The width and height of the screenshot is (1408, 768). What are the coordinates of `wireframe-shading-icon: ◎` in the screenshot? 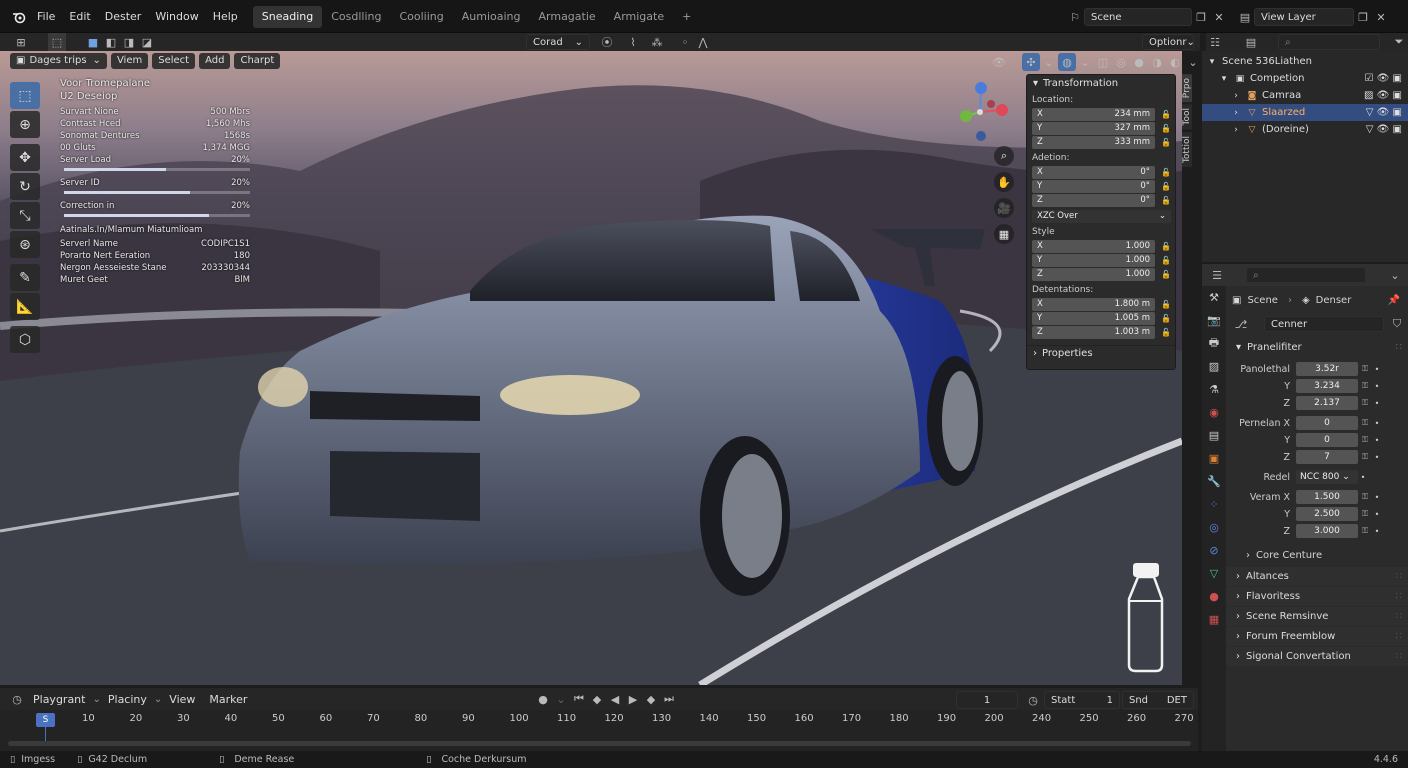 It's located at (1121, 62).